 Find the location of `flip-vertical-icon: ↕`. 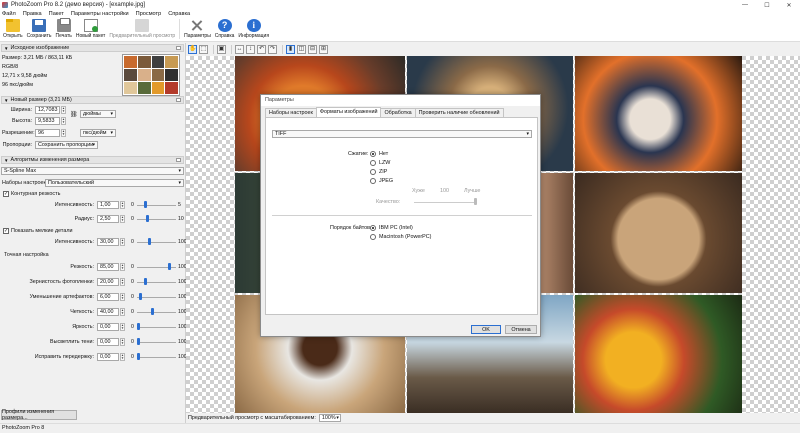

flip-vertical-icon: ↕ is located at coordinates (250, 49).